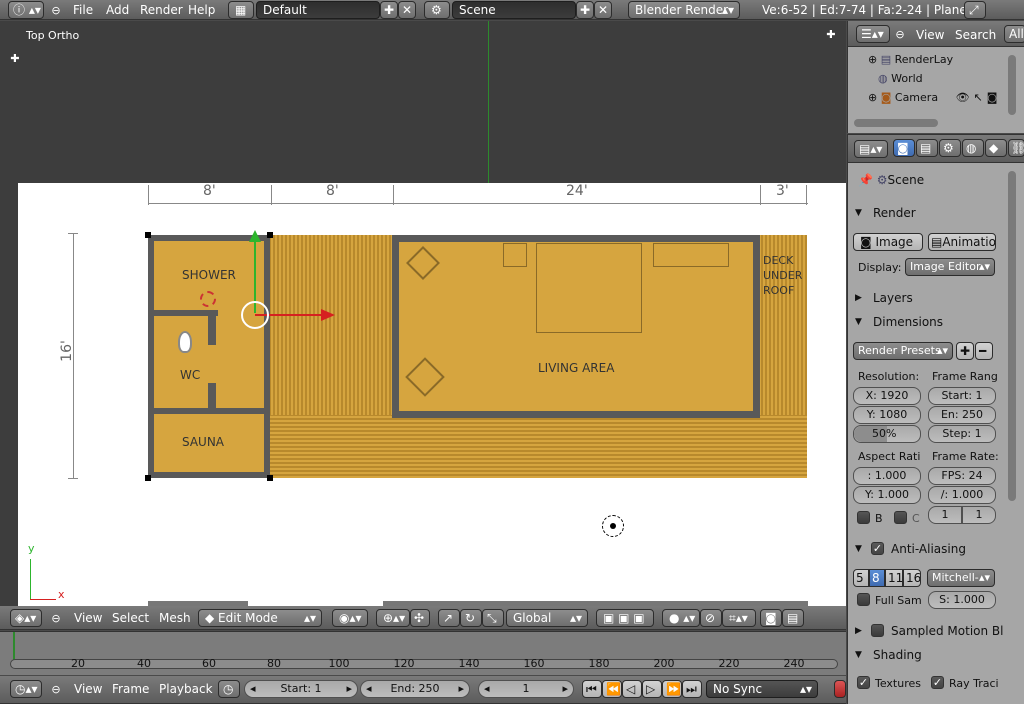 The height and width of the screenshot is (704, 1024). What do you see at coordinates (130, 618) in the screenshot?
I see `menu-select: Select` at bounding box center [130, 618].